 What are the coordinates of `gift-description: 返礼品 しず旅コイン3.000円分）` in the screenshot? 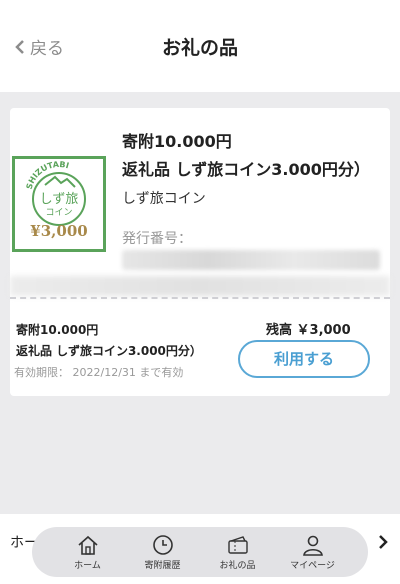 It's located at (246, 169).